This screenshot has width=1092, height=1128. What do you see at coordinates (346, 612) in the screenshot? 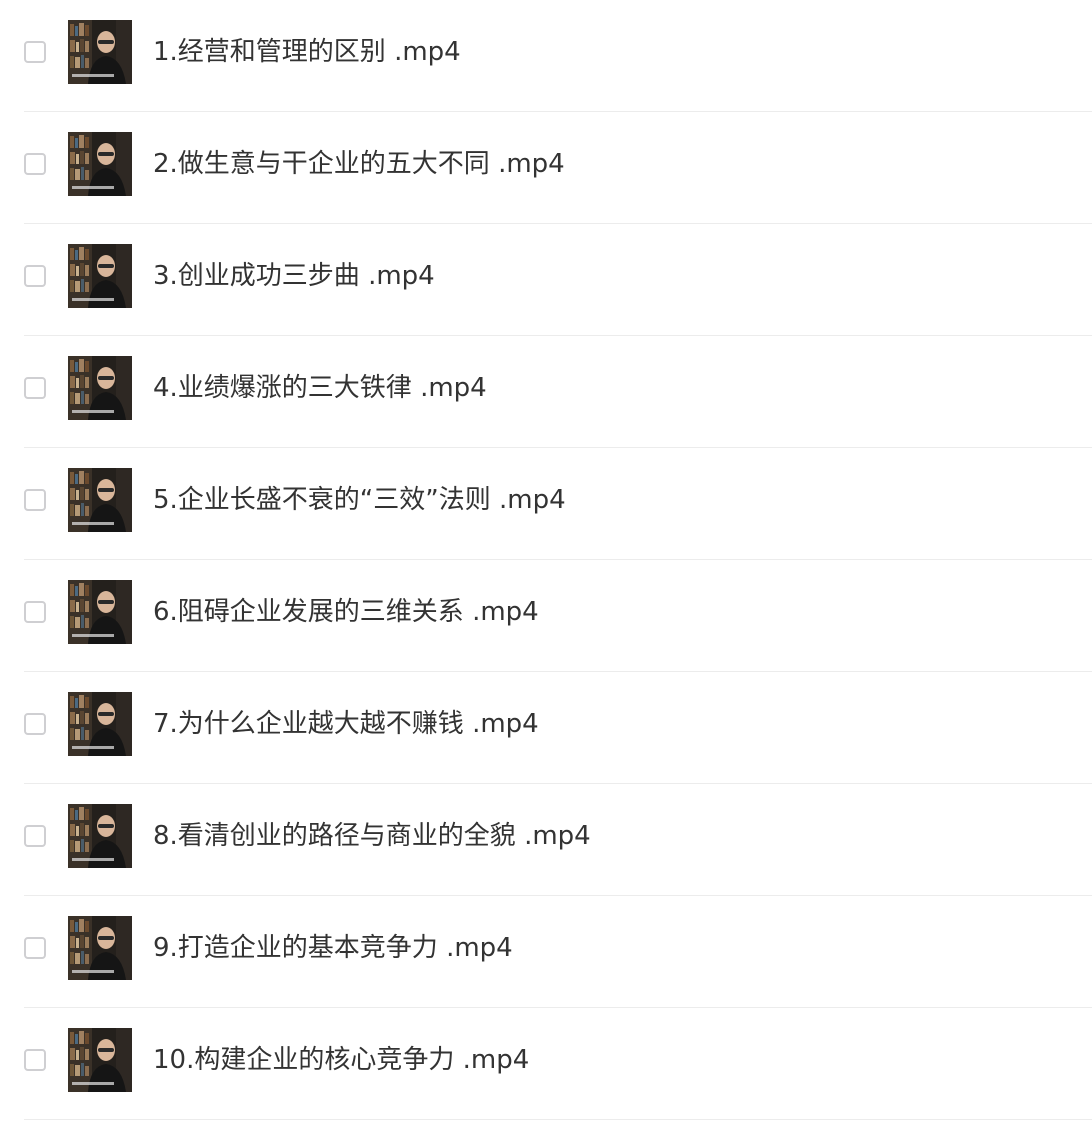
I see `file-name: 6.阻碍企业发展的三维关系 .mp4` at bounding box center [346, 612].